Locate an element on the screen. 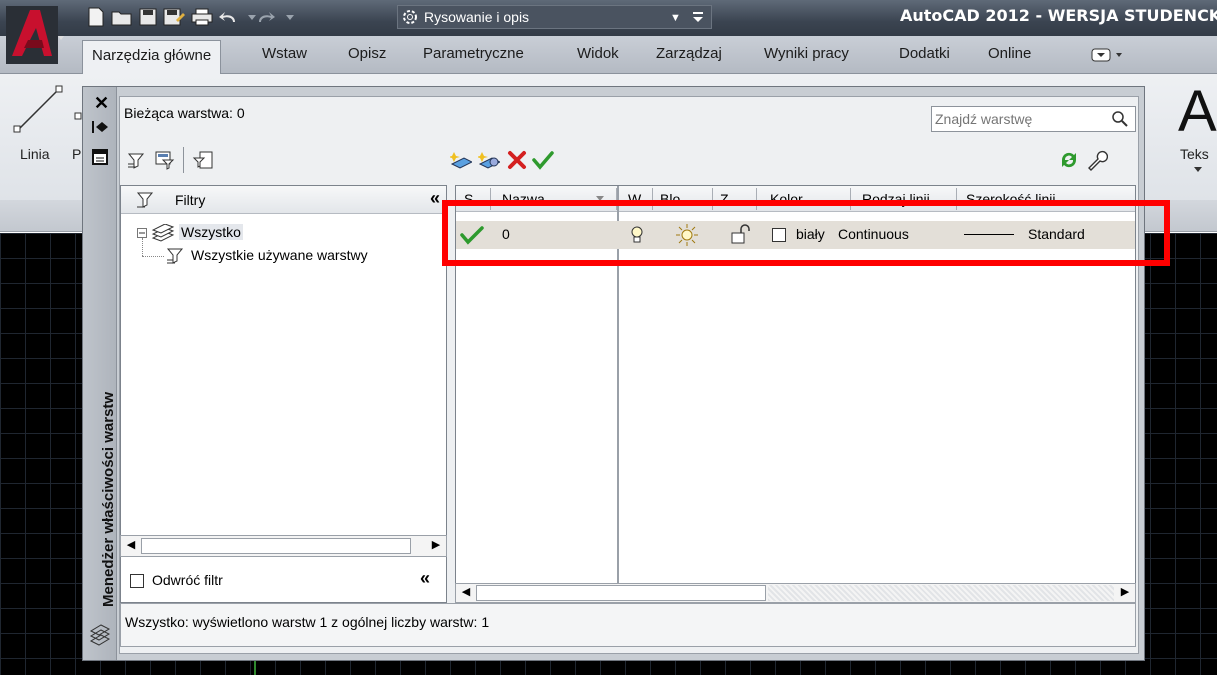 This screenshot has height=675, width=1217. line-tool-label: Linia is located at coordinates (35, 154).